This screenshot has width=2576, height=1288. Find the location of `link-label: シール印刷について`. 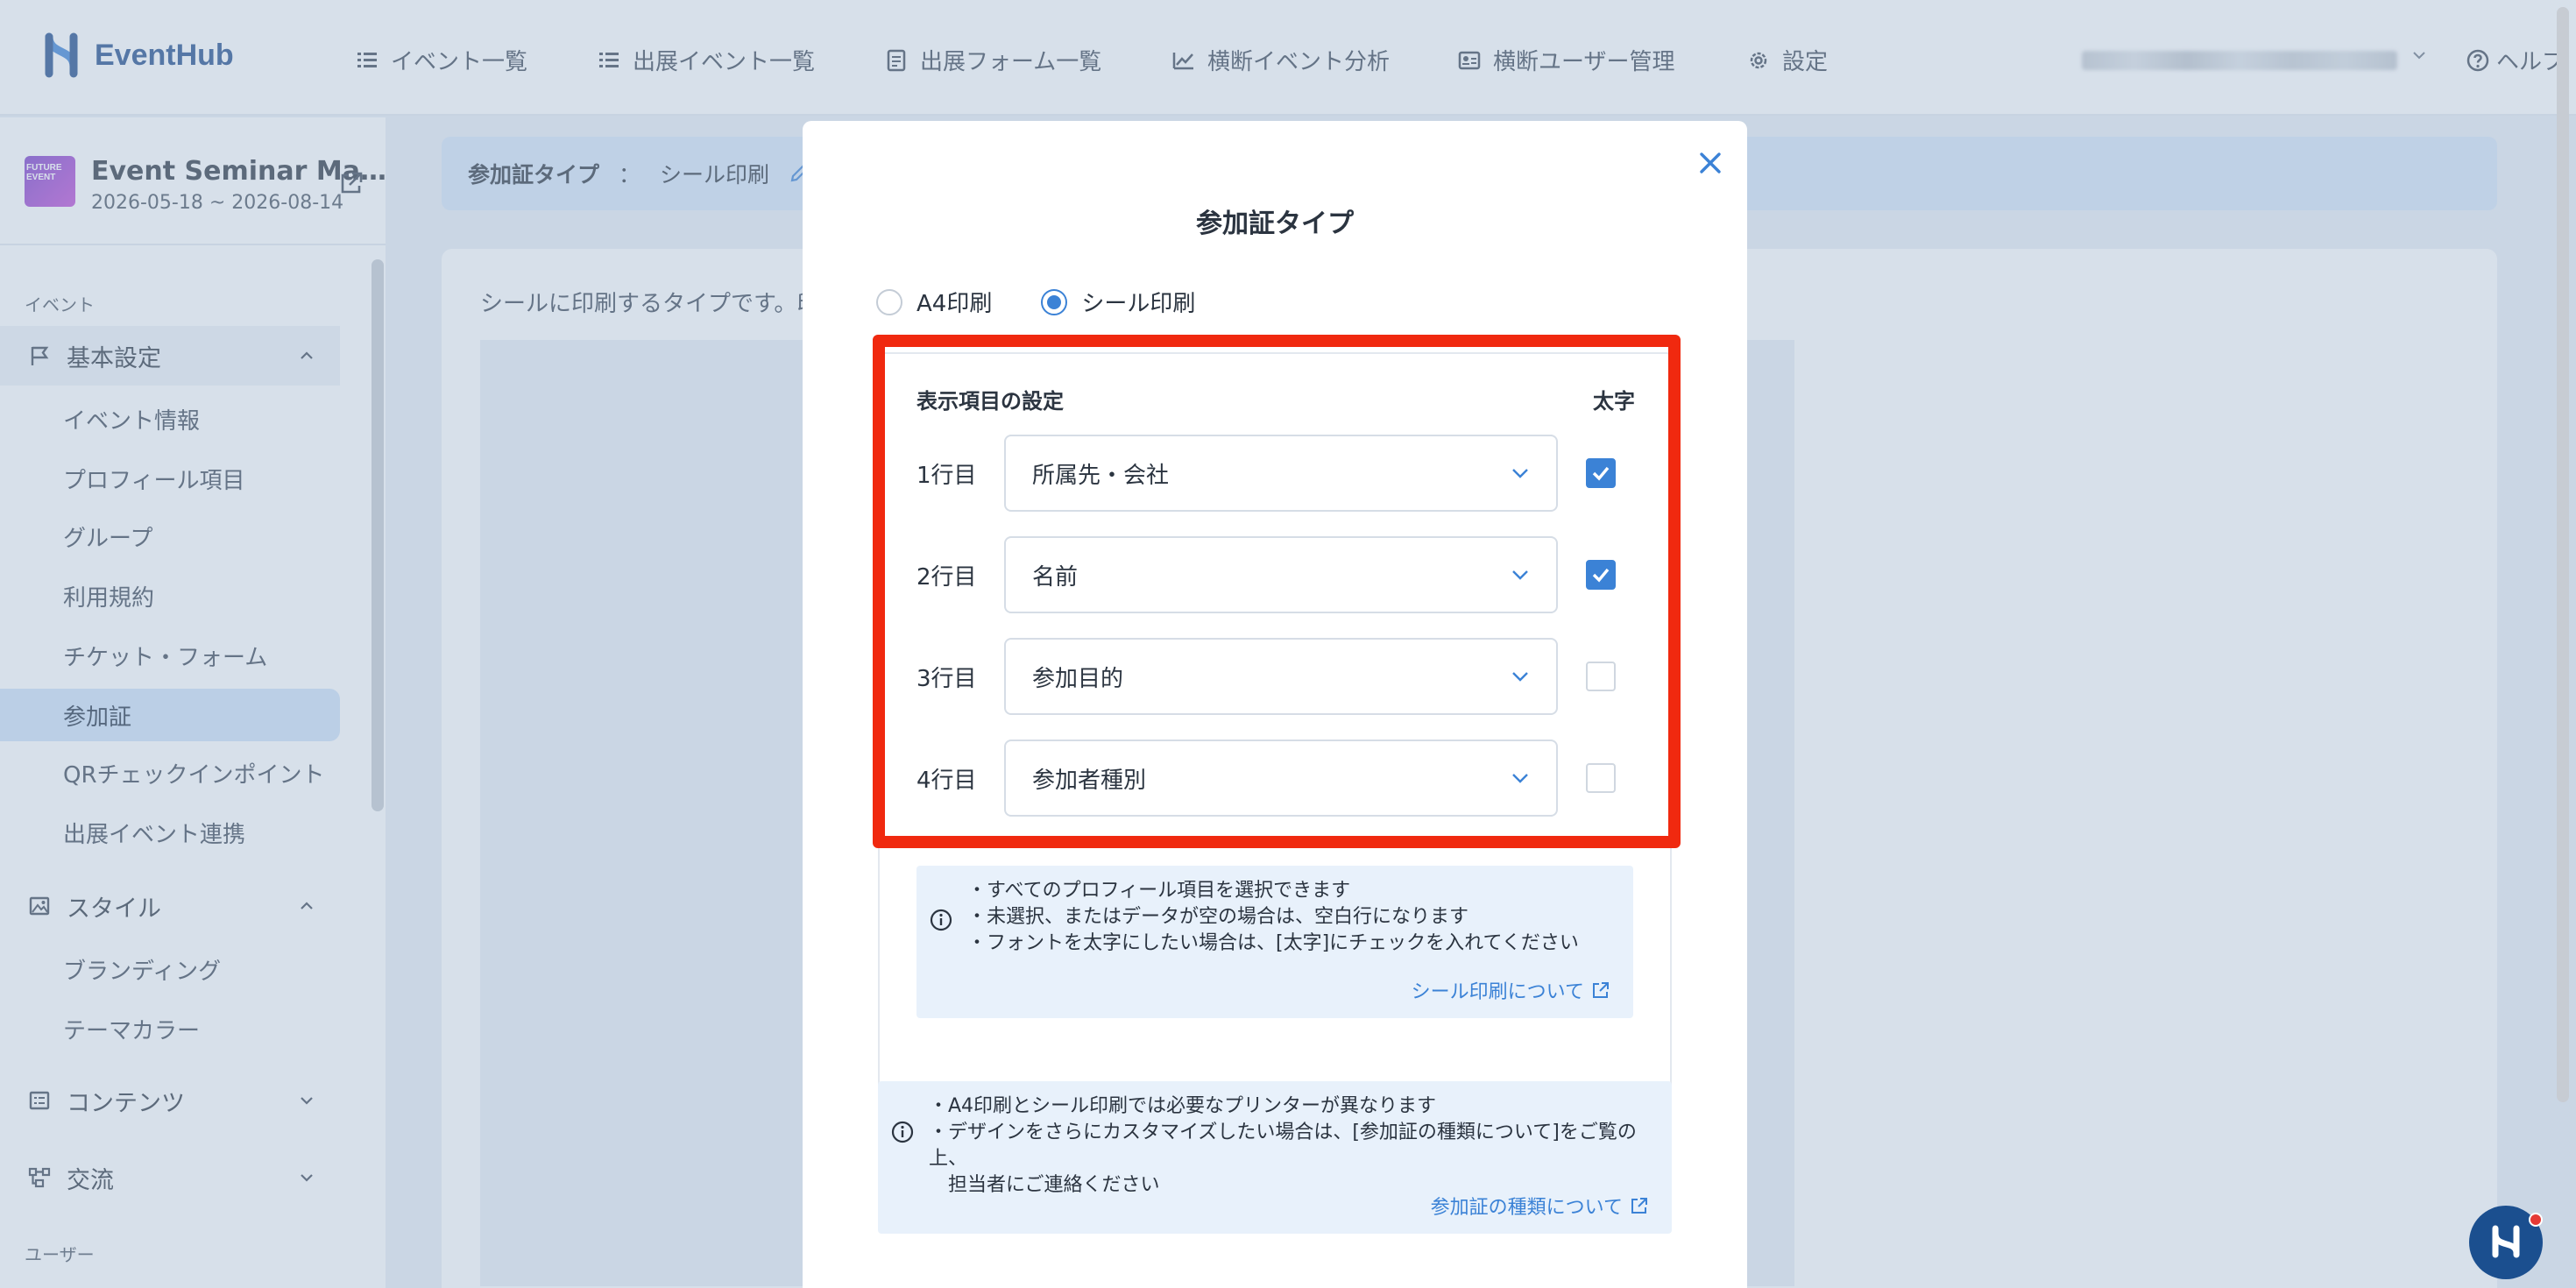

link-label: シール印刷について is located at coordinates (1497, 992).